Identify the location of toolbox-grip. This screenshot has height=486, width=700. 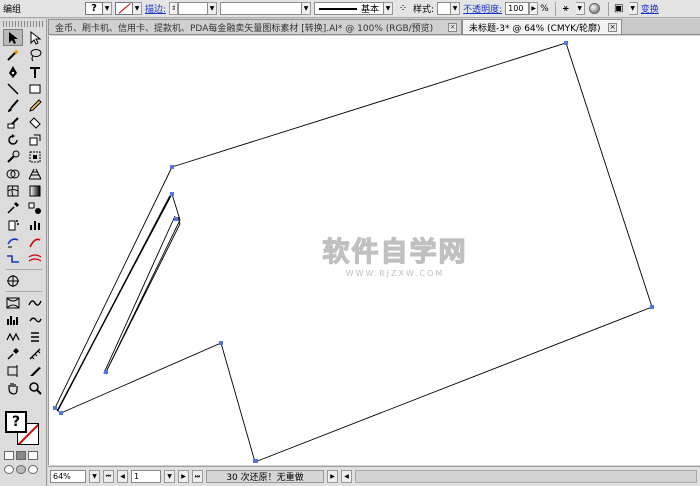
(23, 24).